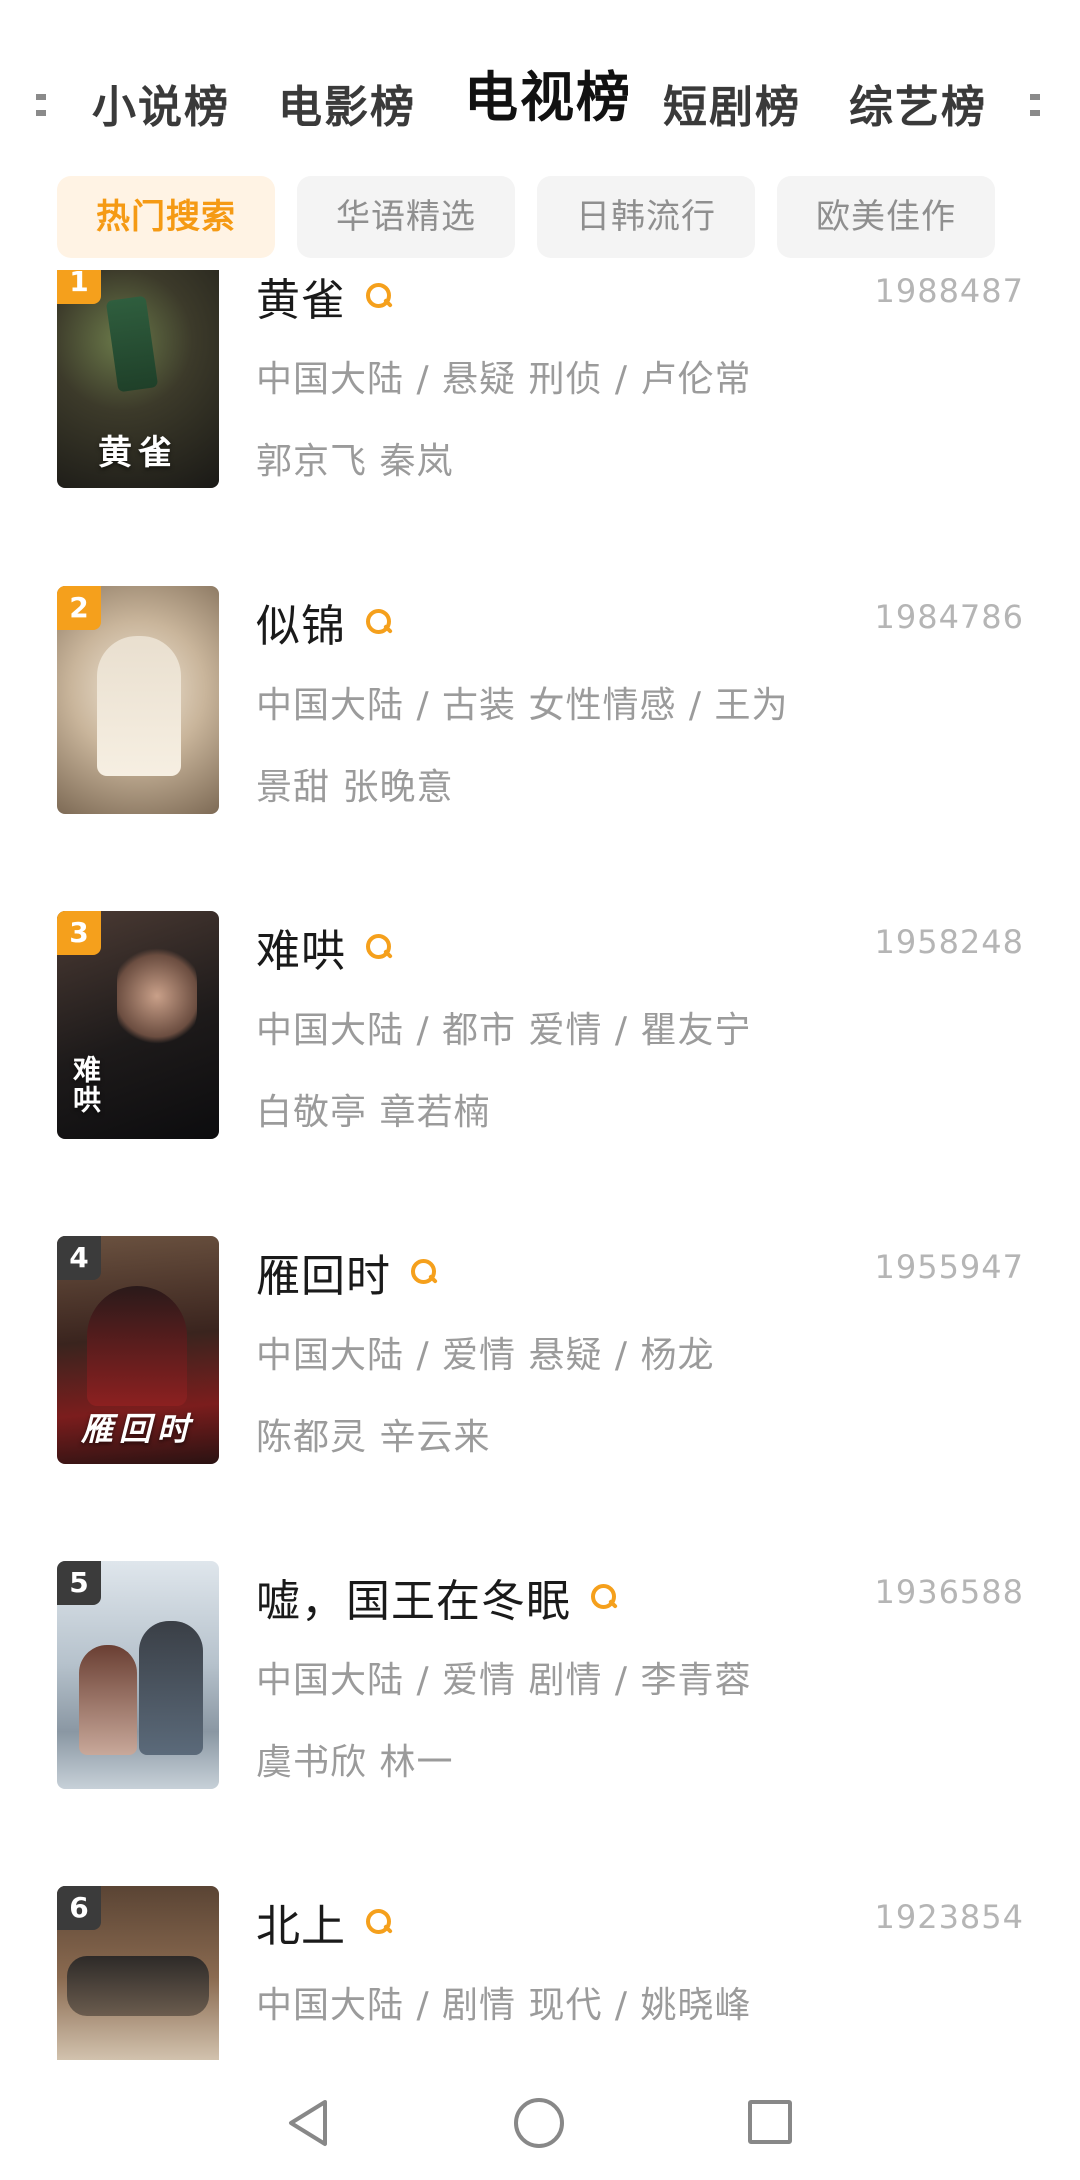 This screenshot has width=1080, height=2180. Describe the element at coordinates (522, 705) in the screenshot. I see `item-meta: 中国大陆 / 古装 女性情感 / 王为` at that location.